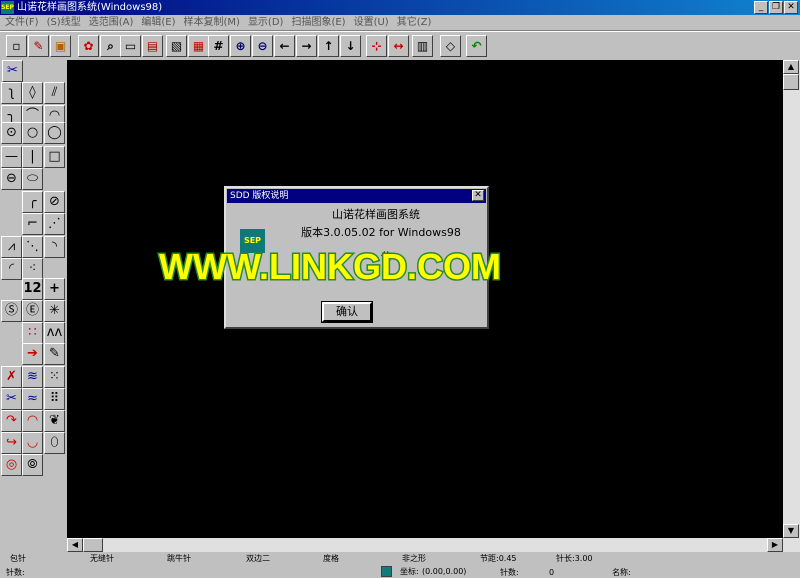 This screenshot has height=578, width=800. What do you see at coordinates (11, 269) in the screenshot?
I see `arc-double-icon: ◜` at bounding box center [11, 269].